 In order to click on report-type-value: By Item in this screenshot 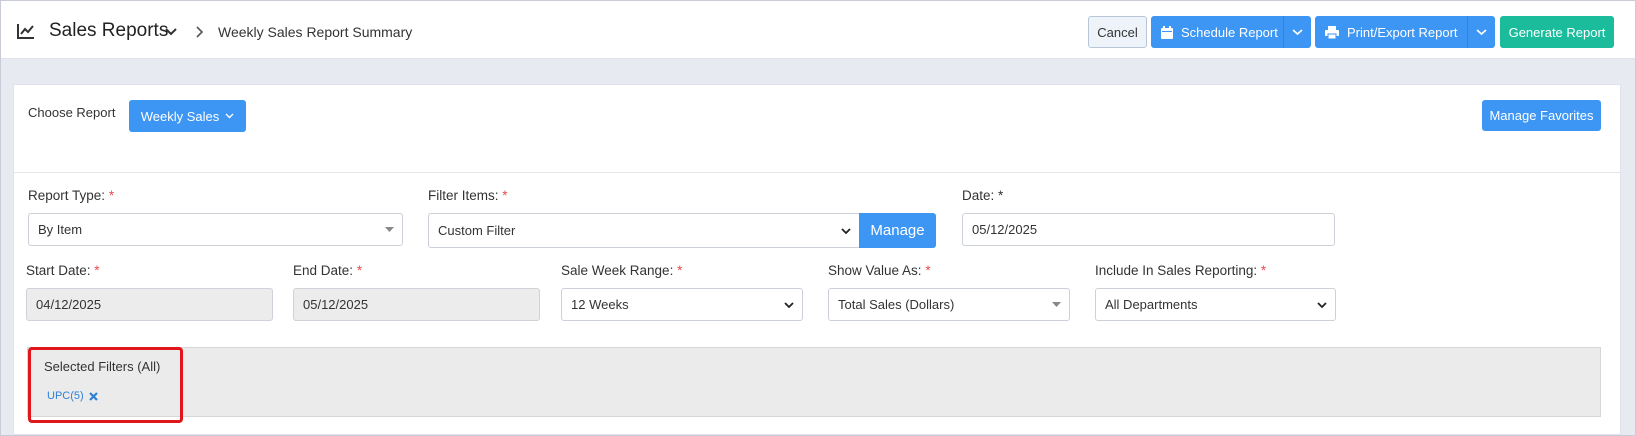, I will do `click(60, 229)`.